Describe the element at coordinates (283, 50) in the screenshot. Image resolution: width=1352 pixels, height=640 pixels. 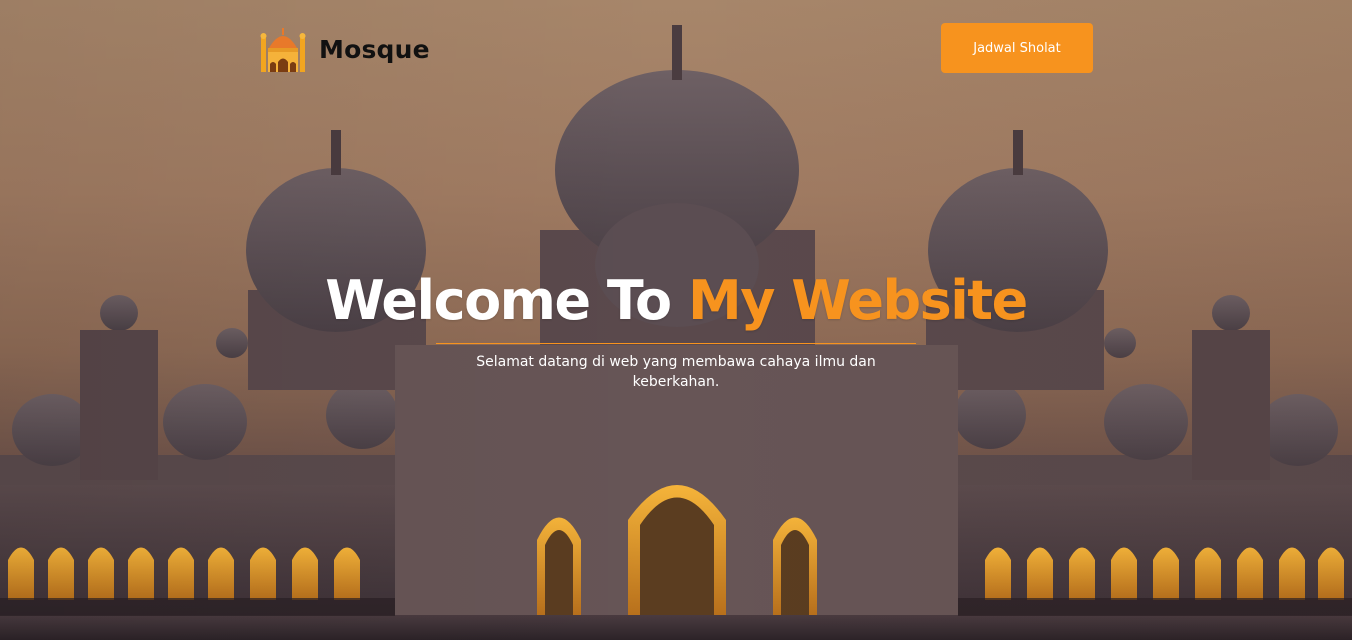
I see `mosque-icon` at that location.